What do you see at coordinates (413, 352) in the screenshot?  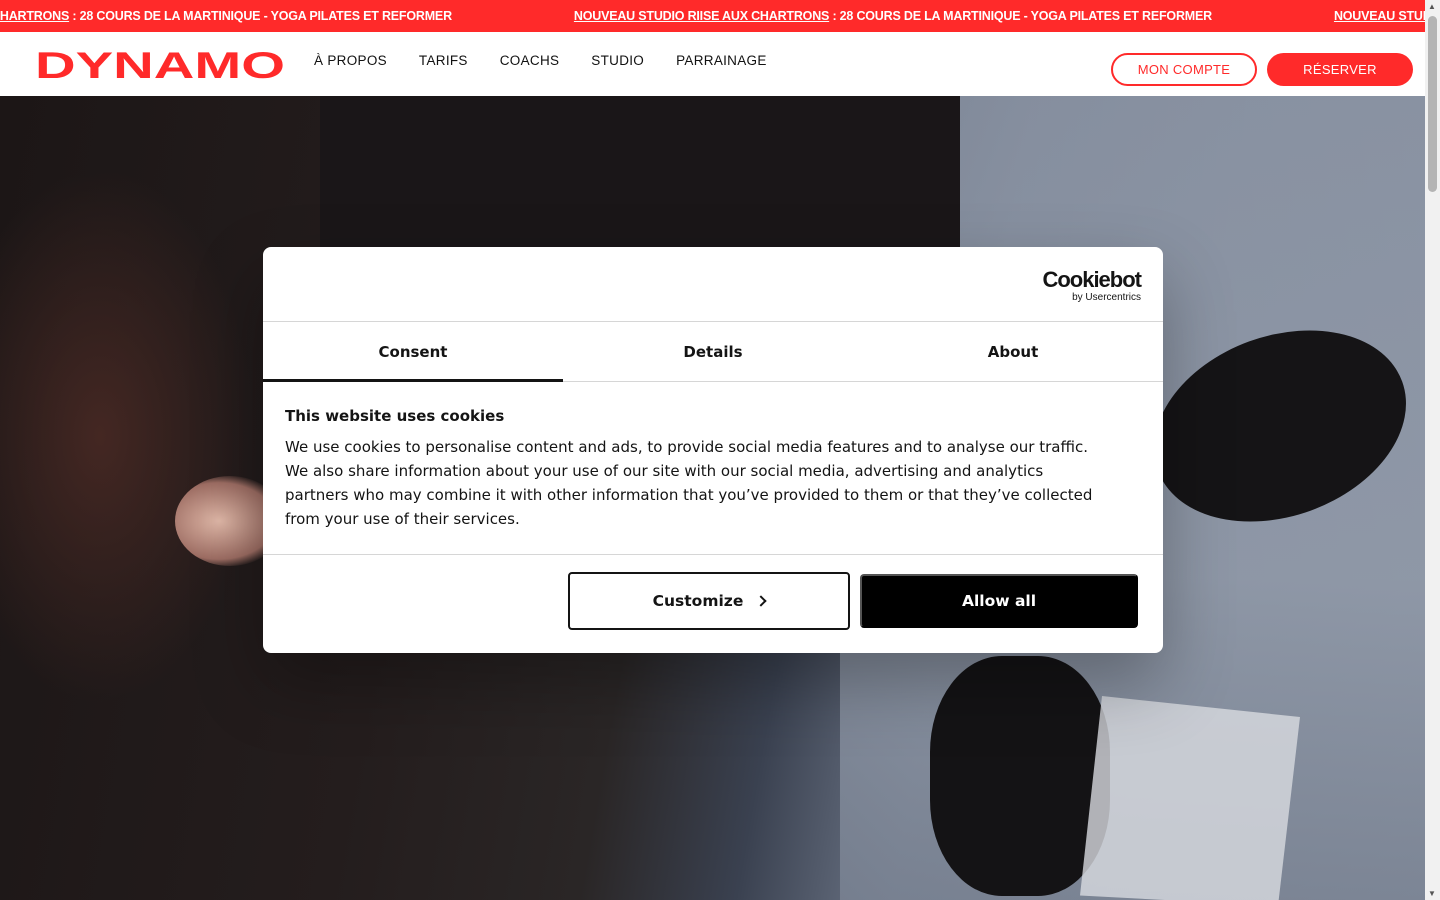 I see `tab-consent: Consent` at bounding box center [413, 352].